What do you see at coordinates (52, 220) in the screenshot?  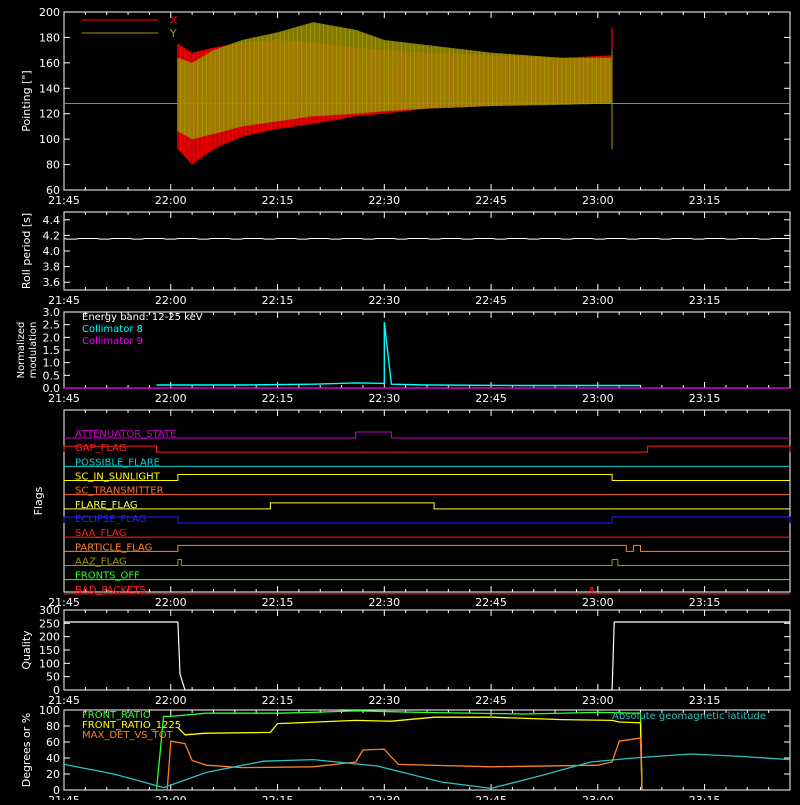 I see `y-tick-label: 4.4` at bounding box center [52, 220].